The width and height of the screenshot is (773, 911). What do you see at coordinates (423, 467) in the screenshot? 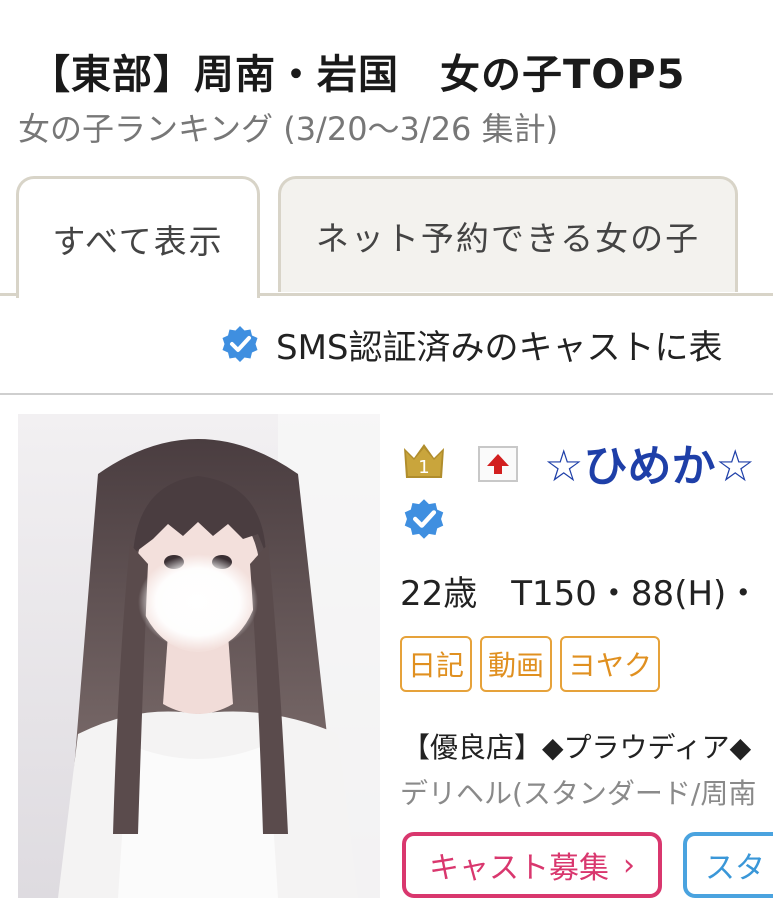
I see `rank-number: 1` at bounding box center [423, 467].